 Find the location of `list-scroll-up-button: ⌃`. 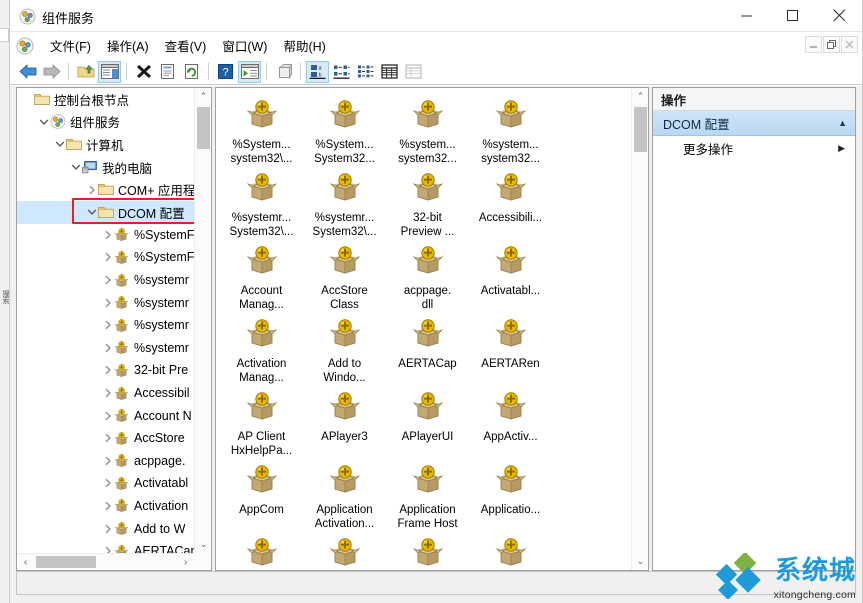

list-scroll-up-button: ⌃ is located at coordinates (640, 96).